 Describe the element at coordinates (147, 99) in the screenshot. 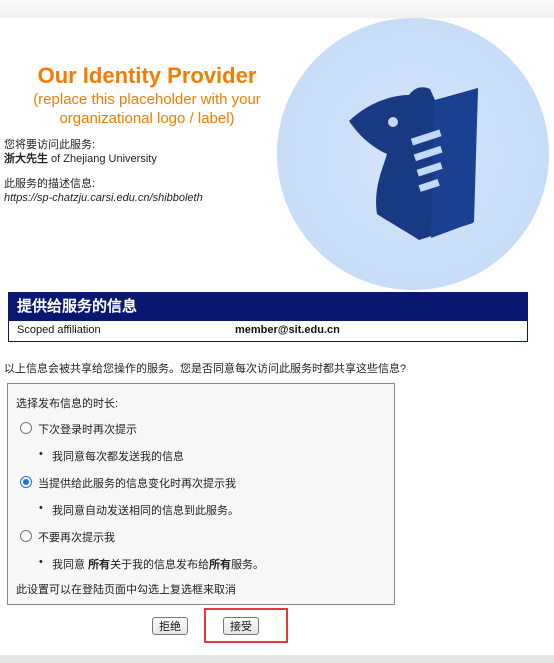

I see `idp-subtitle-line1: (replace this placeholder with your` at that location.